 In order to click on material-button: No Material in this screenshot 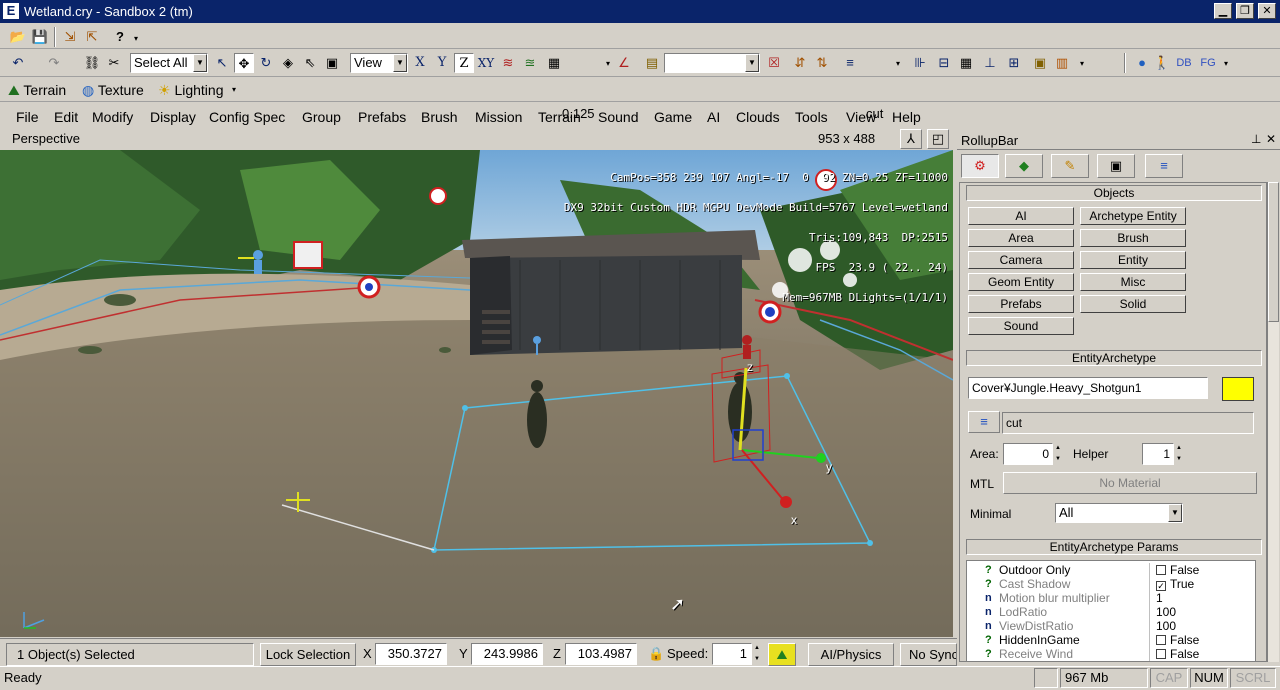, I will do `click(1130, 483)`.